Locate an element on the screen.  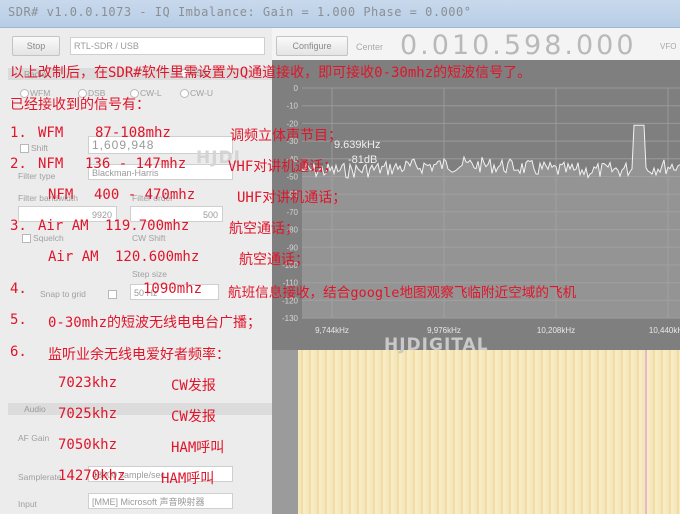
signal-range: 136 - 147mhz is located at coordinates (136, 164).